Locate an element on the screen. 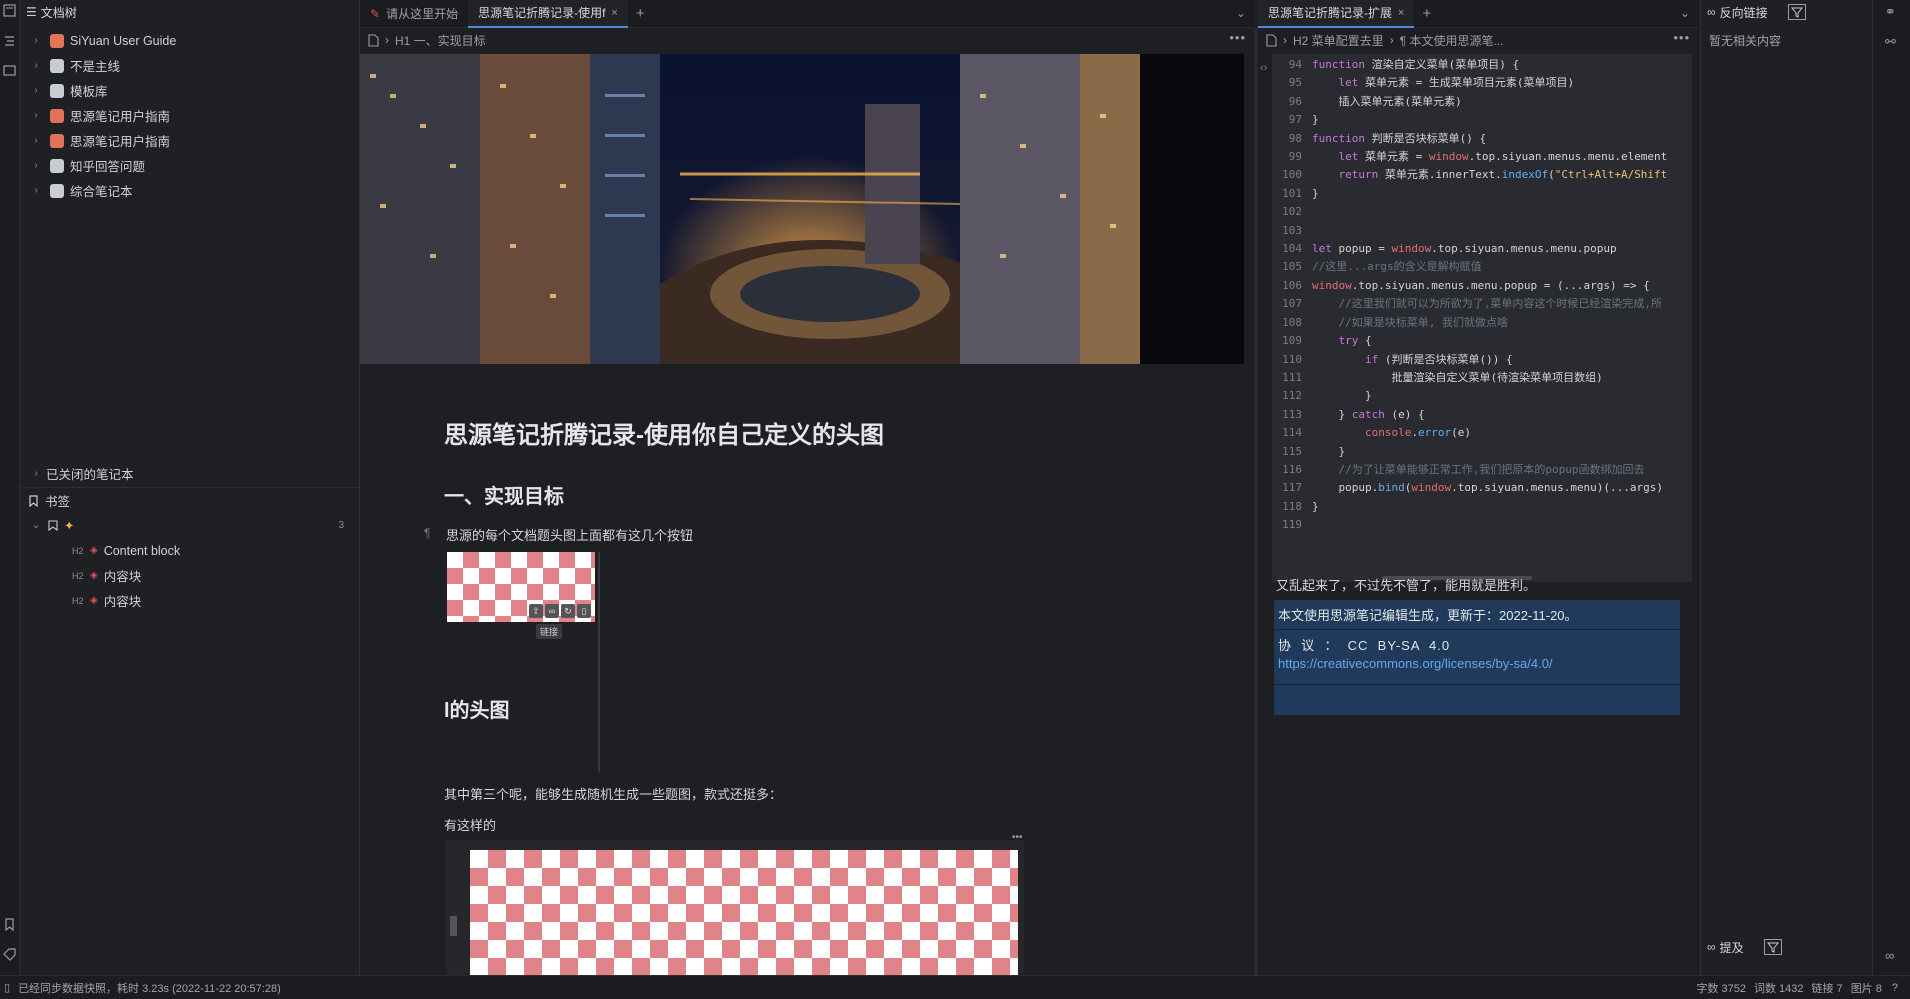 The image size is (1910, 999). notebook-item: › 模板库 is located at coordinates (194, 90).